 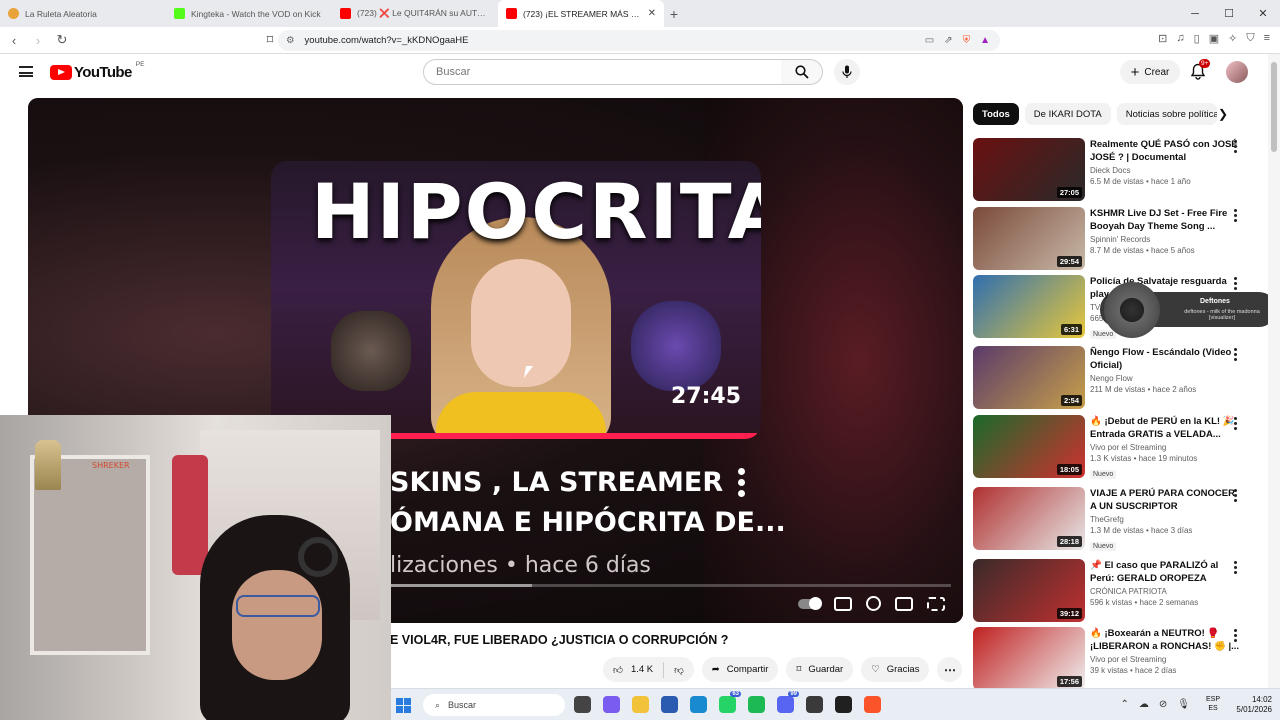 What do you see at coordinates (1029, 658) in the screenshot?
I see `video-thumbnail: 17:56` at bounding box center [1029, 658].